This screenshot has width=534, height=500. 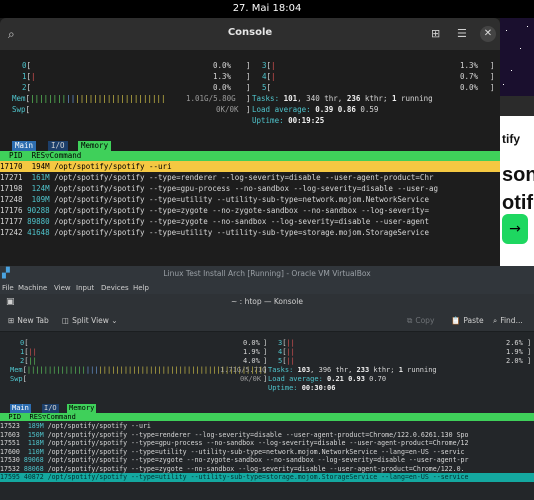 What do you see at coordinates (462, 34) in the screenshot?
I see `menu-icon: ☰` at bounding box center [462, 34].